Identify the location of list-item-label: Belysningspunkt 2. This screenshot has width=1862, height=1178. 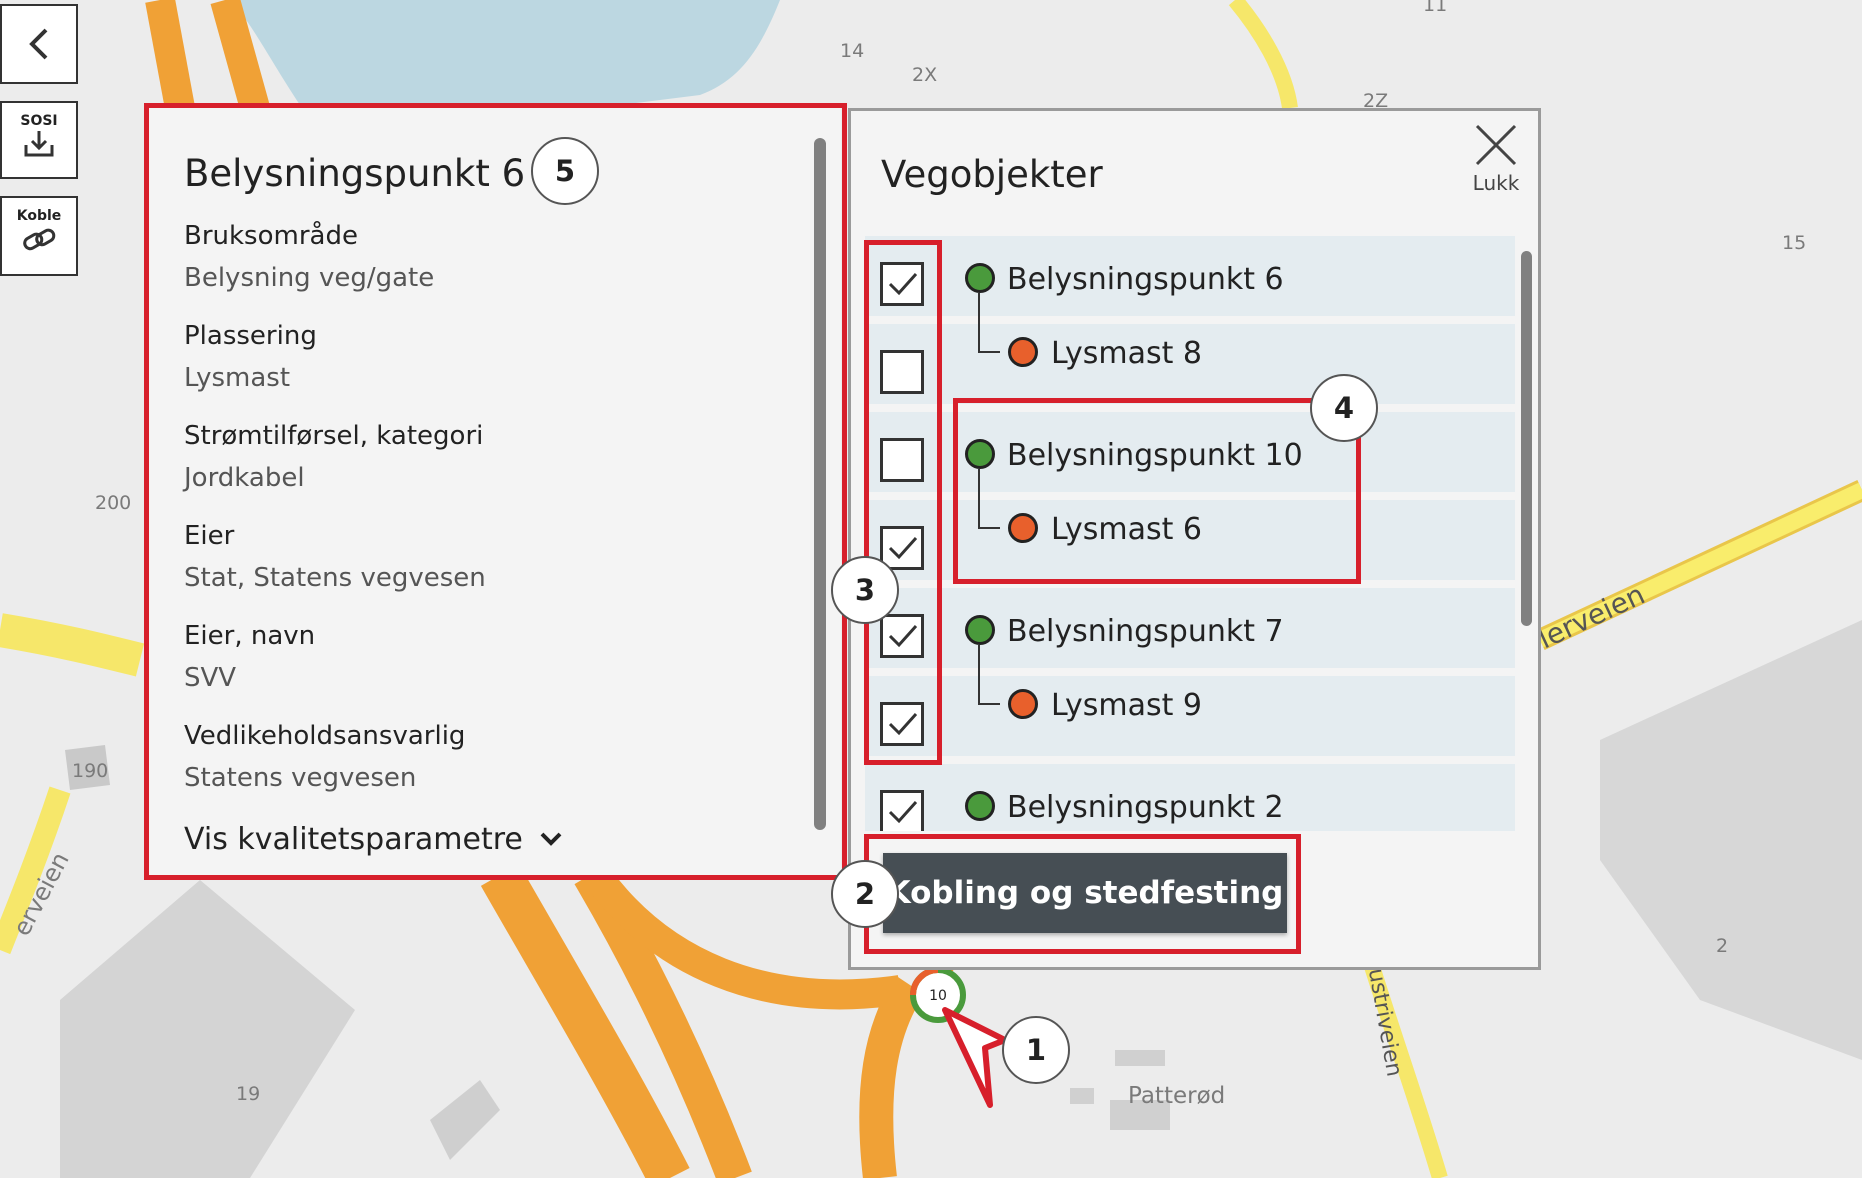
(1145, 807).